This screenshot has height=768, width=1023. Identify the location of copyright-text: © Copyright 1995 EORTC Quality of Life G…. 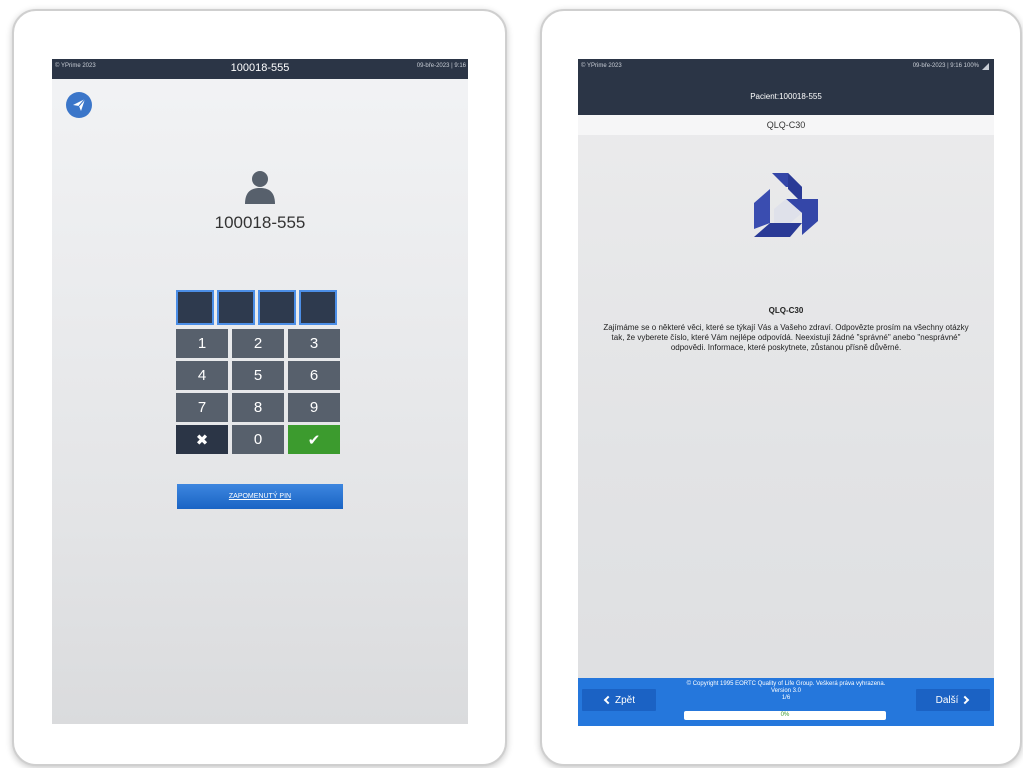
(786, 687).